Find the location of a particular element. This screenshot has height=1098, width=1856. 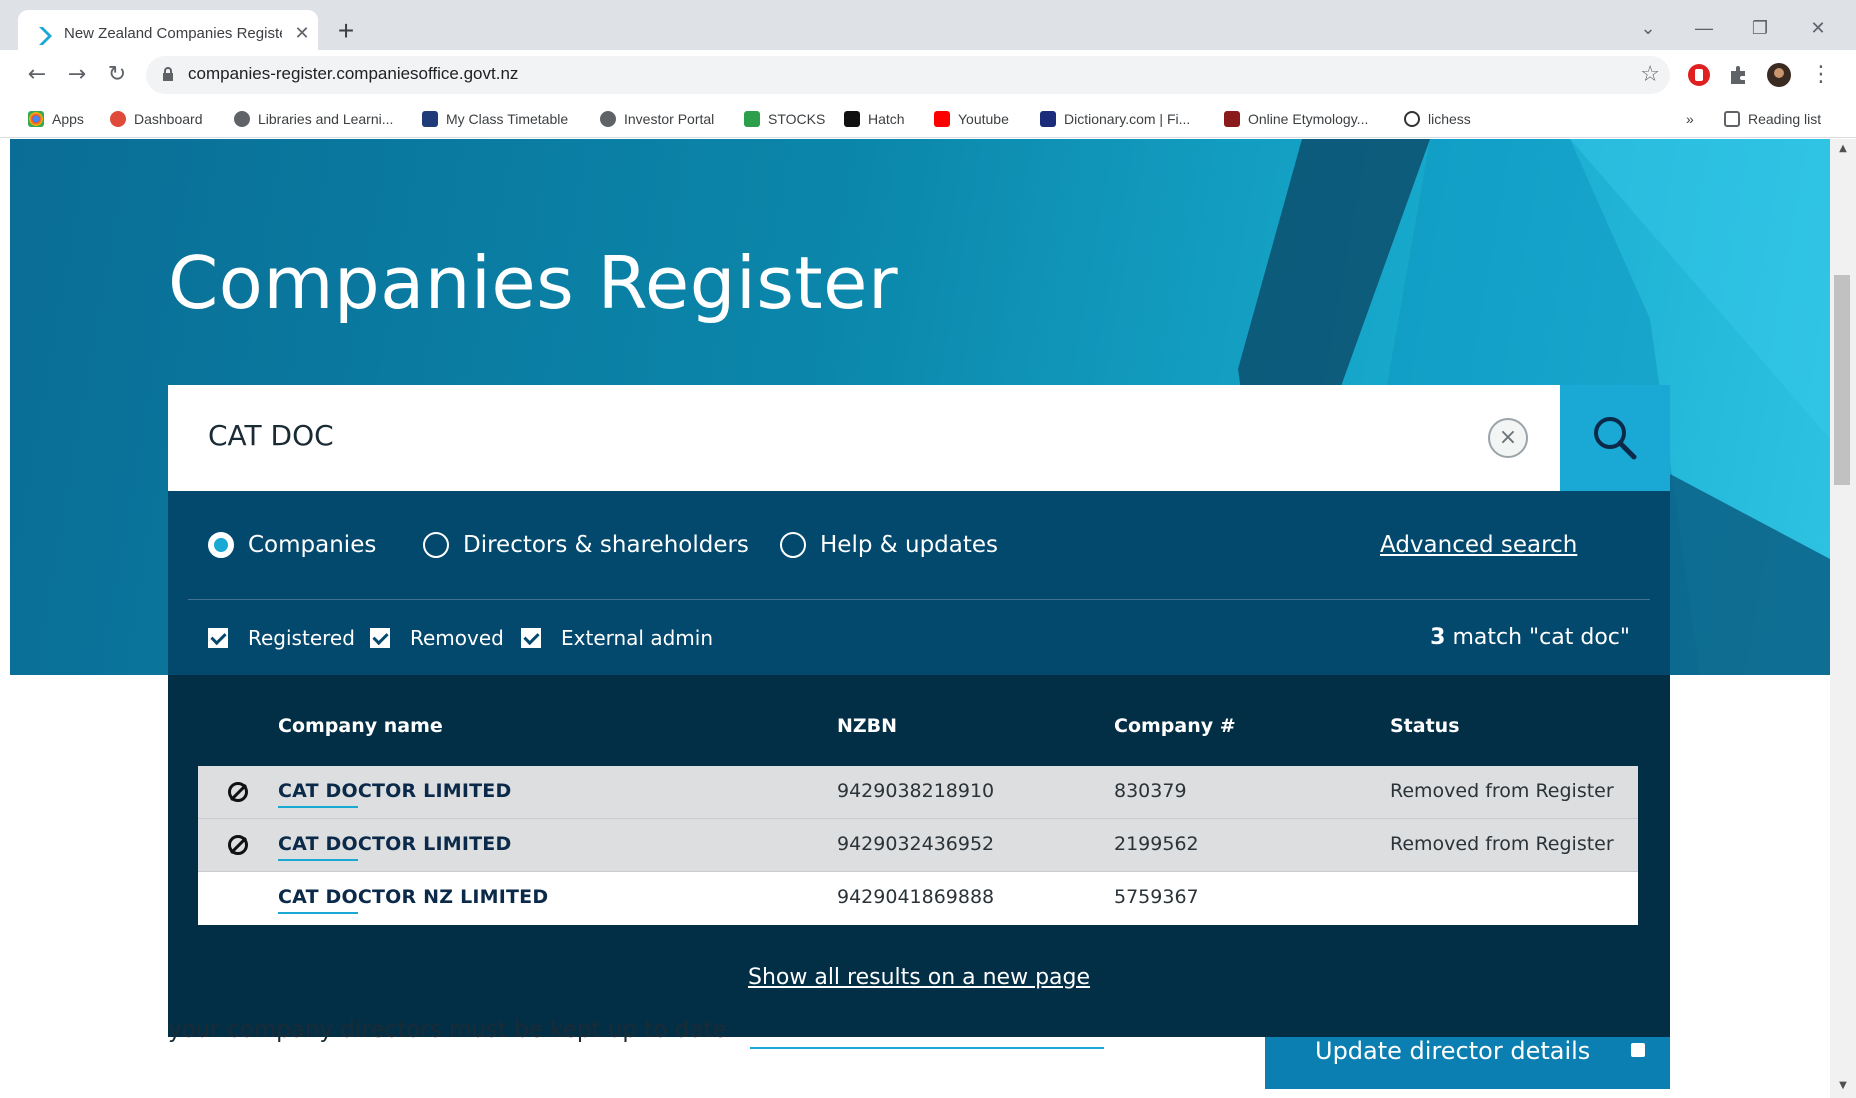

bookmark-investor-portal: Investor Portal is located at coordinates (657, 119).